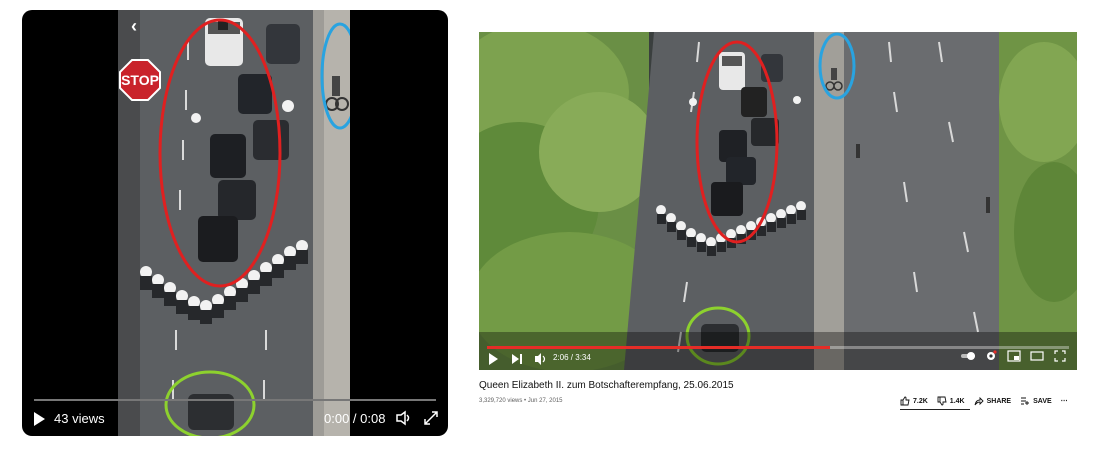 This screenshot has width=1100, height=454. I want to click on thumbs-up-icon, so click(905, 401).